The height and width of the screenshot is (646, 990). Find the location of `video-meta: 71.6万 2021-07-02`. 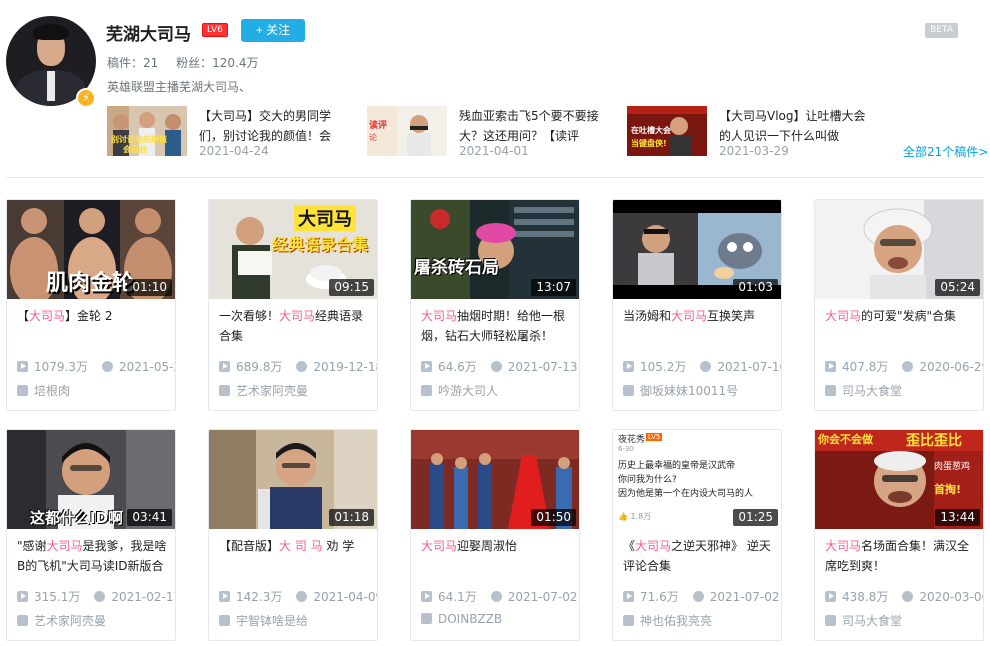

video-meta: 71.6万 2021-07-02 is located at coordinates (701, 596).